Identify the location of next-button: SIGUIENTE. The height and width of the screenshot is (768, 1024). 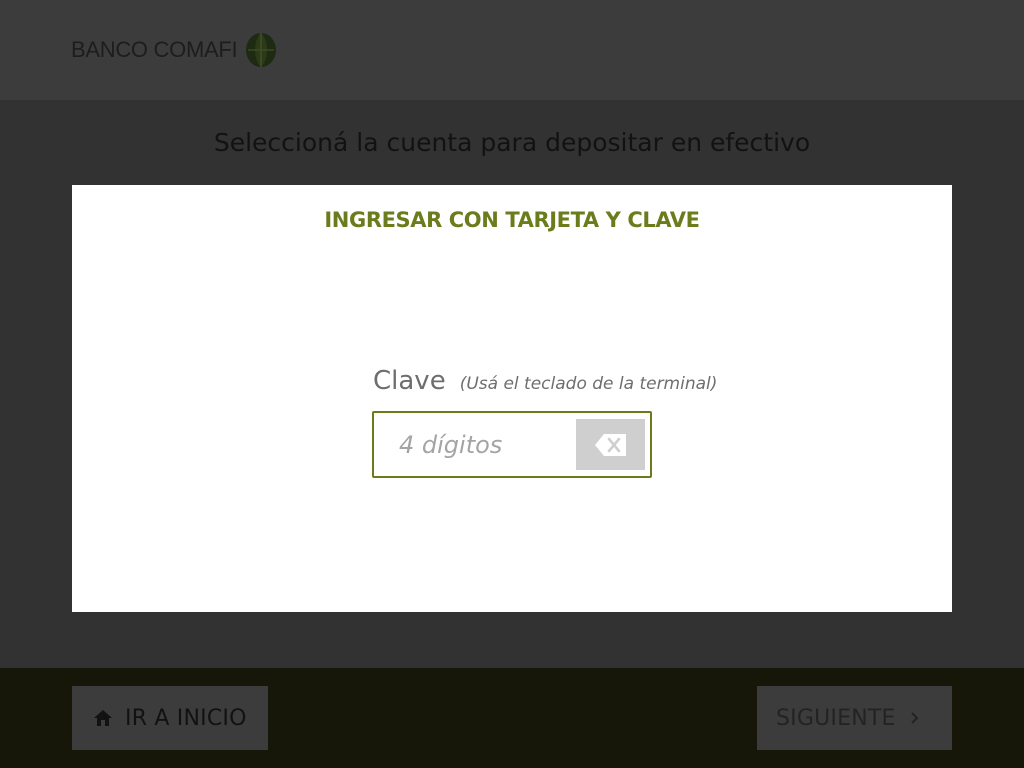
(854, 718).